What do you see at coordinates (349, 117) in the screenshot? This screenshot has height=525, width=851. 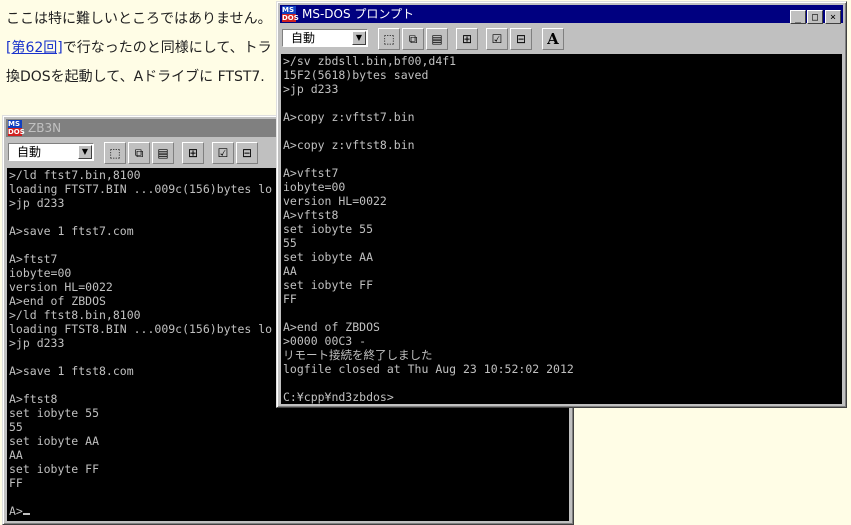 I see `console-line: A>copy z:vftst7.bin` at bounding box center [349, 117].